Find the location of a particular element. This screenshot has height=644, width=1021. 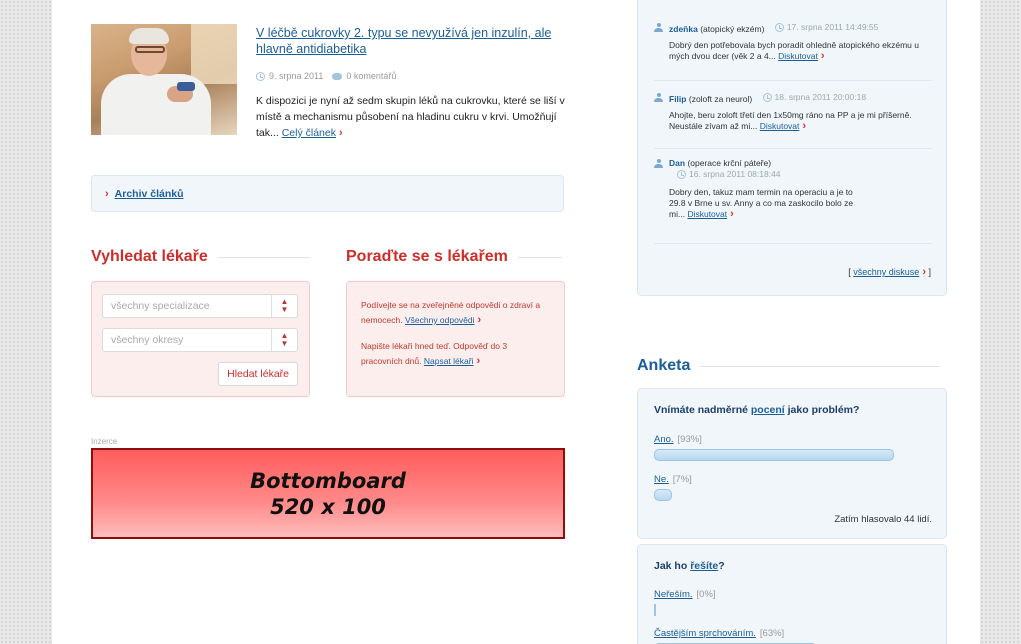

find-doctor-title: Vyhledat lékaře is located at coordinates (149, 256).